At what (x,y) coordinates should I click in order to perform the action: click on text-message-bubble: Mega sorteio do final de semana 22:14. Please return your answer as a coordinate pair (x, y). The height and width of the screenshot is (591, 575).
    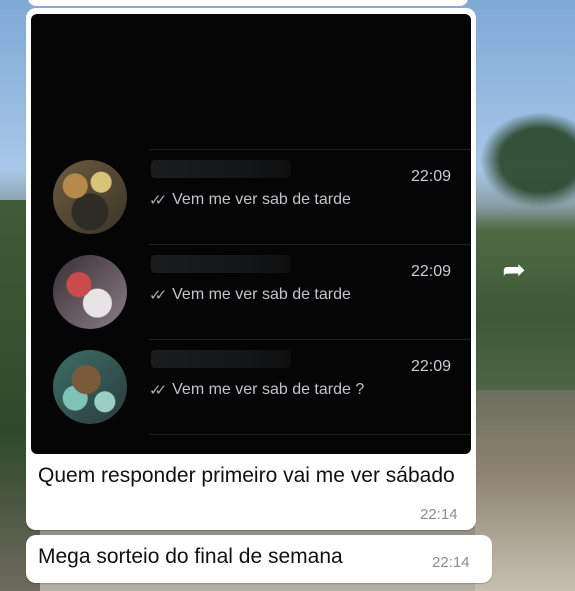
    Looking at the image, I should click on (259, 559).